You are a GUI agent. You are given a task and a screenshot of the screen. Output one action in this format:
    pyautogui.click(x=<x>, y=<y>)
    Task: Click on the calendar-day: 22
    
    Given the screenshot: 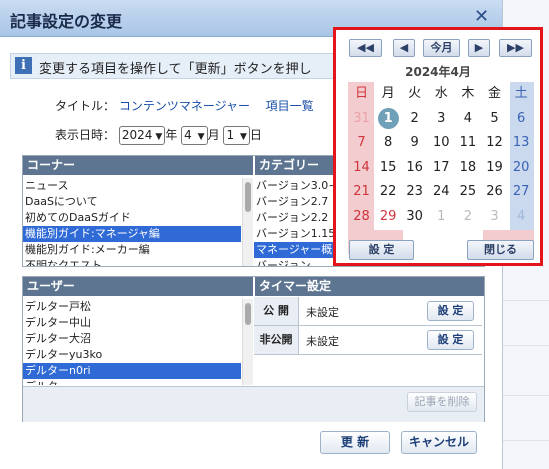 What is the action you would take?
    pyautogui.click(x=388, y=192)
    